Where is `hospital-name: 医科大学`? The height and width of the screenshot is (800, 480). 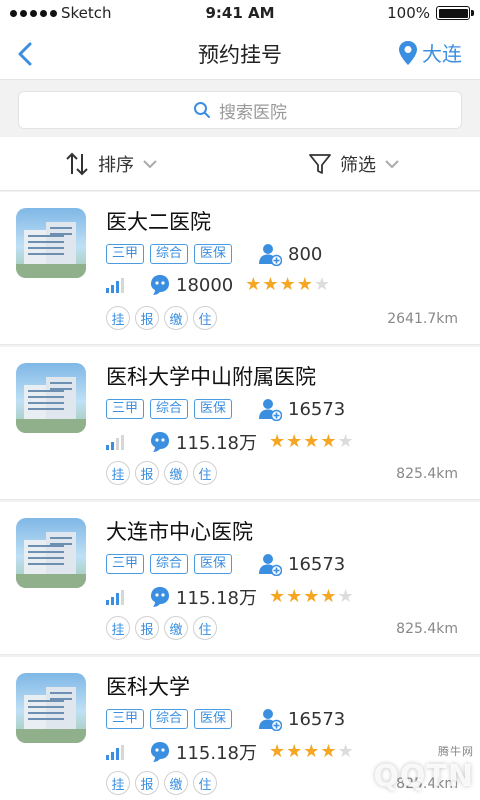
hospital-name: 医科大学 is located at coordinates (148, 687).